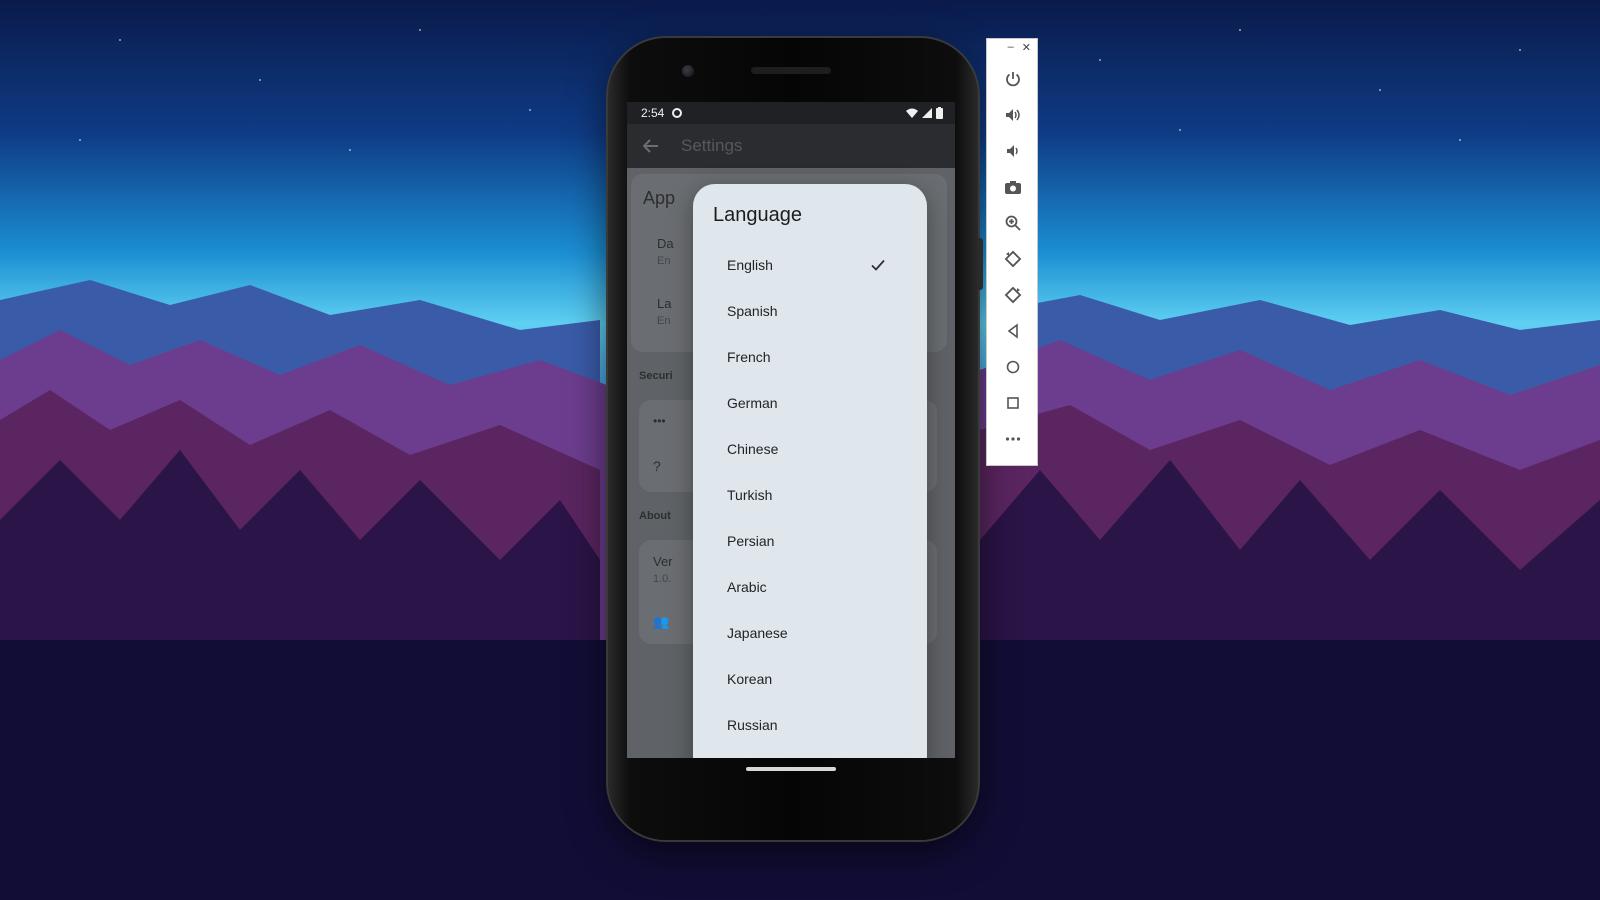  Describe the element at coordinates (810, 265) in the screenshot. I see `language-option-english: English` at that location.